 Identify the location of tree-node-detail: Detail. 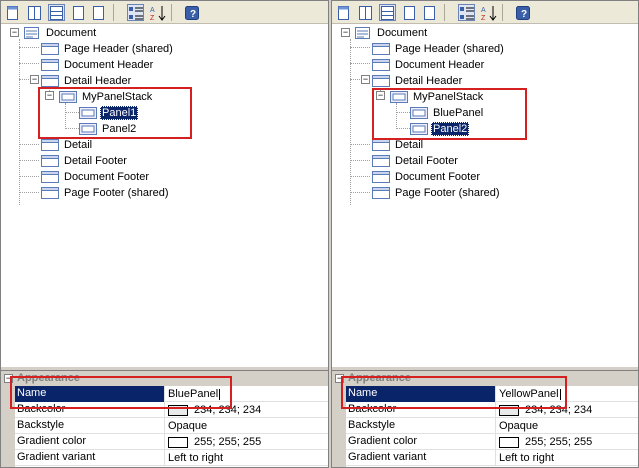
(67, 144).